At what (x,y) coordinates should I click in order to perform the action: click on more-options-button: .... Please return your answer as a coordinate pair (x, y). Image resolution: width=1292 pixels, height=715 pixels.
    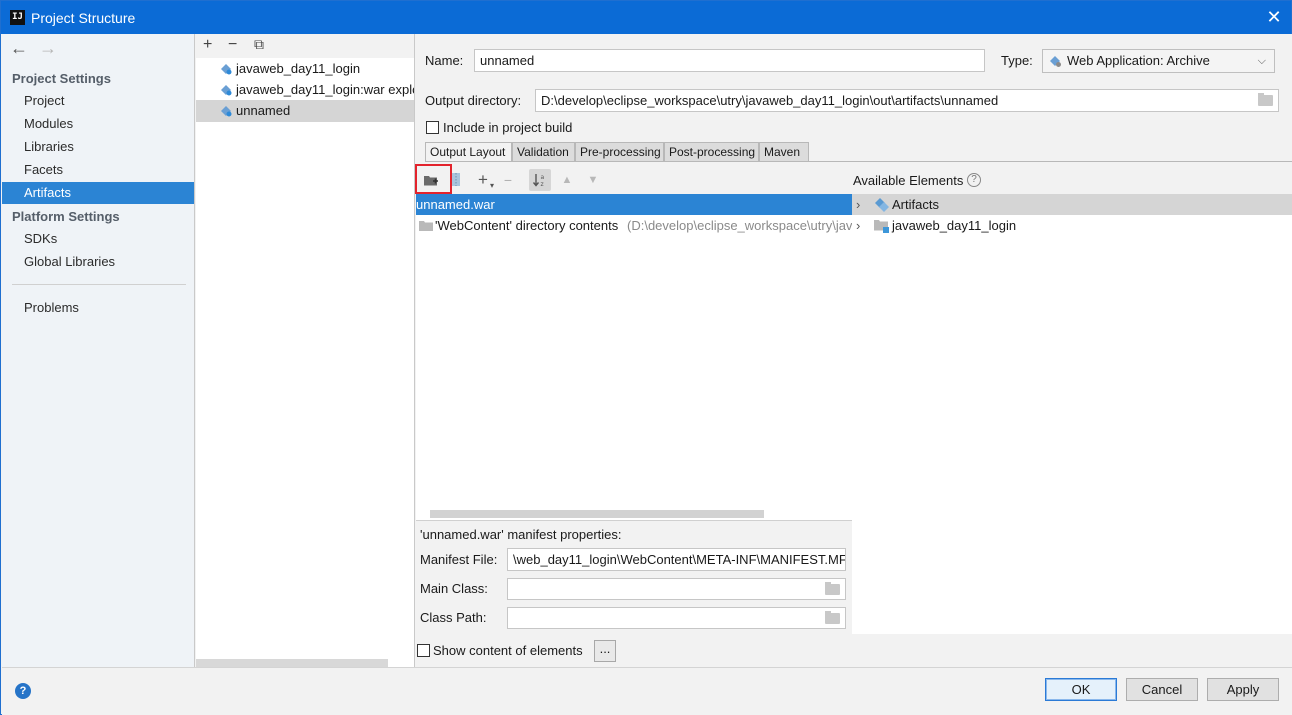
    Looking at the image, I should click on (605, 651).